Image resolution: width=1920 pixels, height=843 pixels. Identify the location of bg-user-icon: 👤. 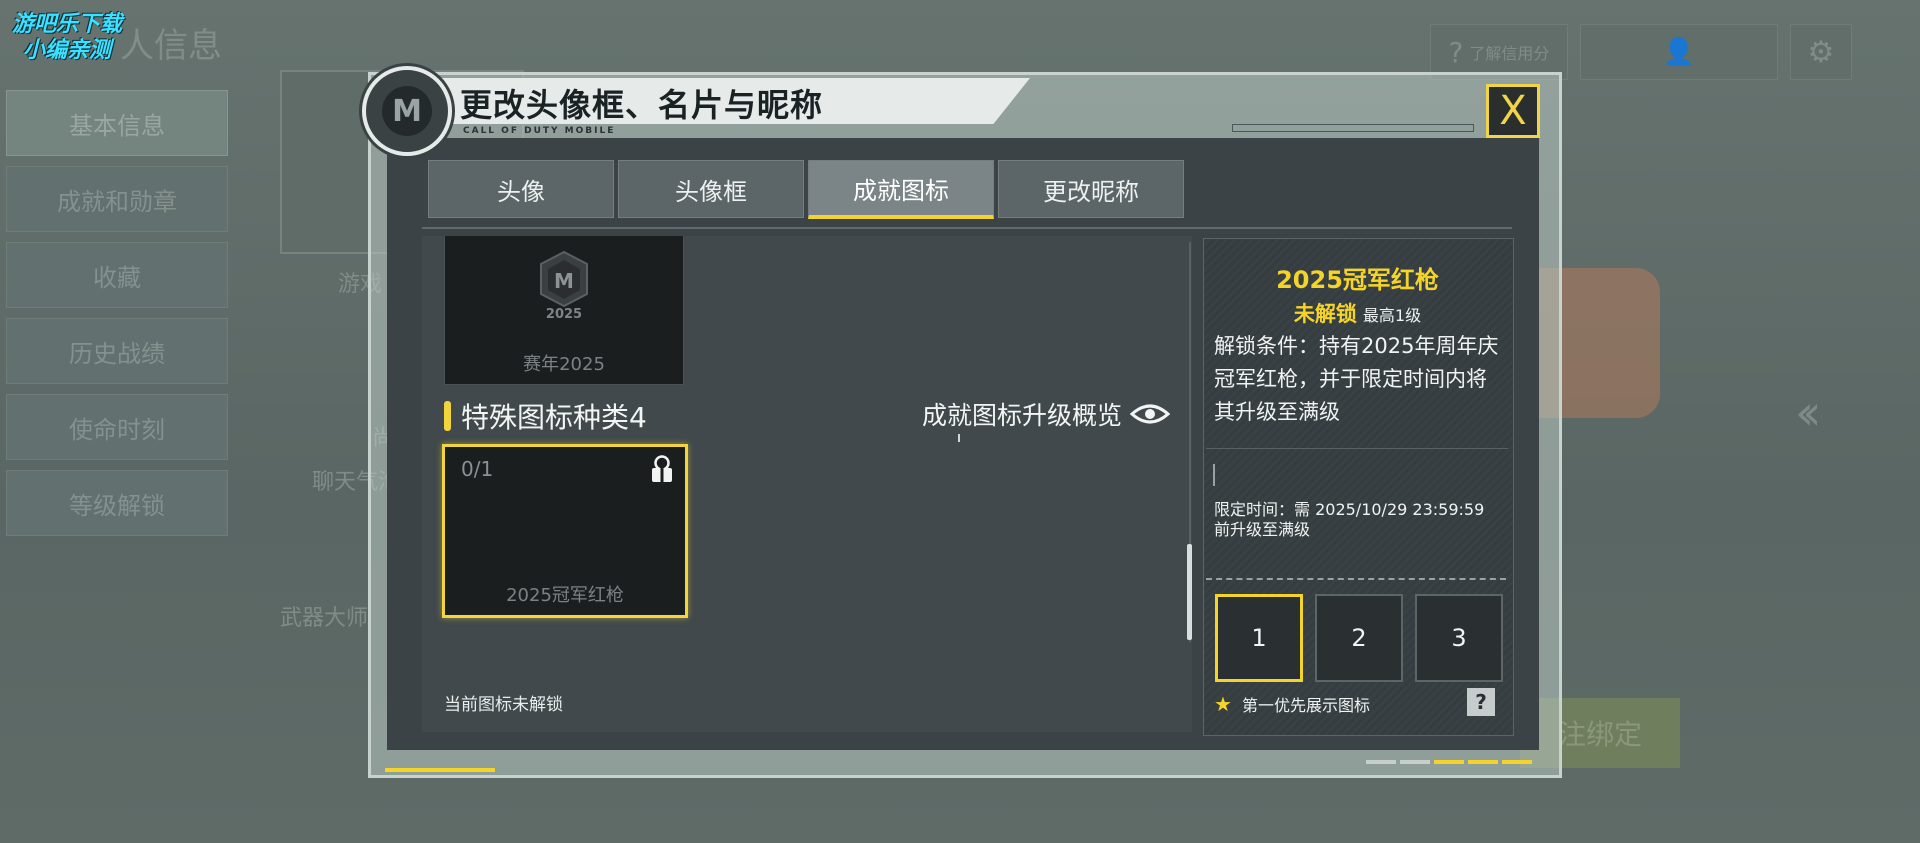
(1679, 52).